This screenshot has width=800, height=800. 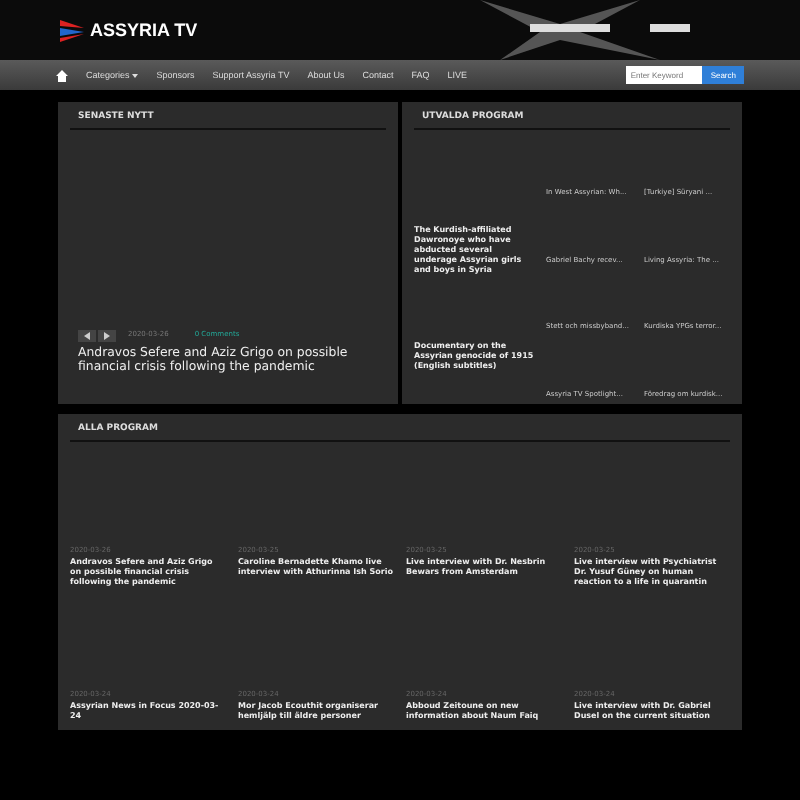 I want to click on previous-button, so click(x=87, y=335).